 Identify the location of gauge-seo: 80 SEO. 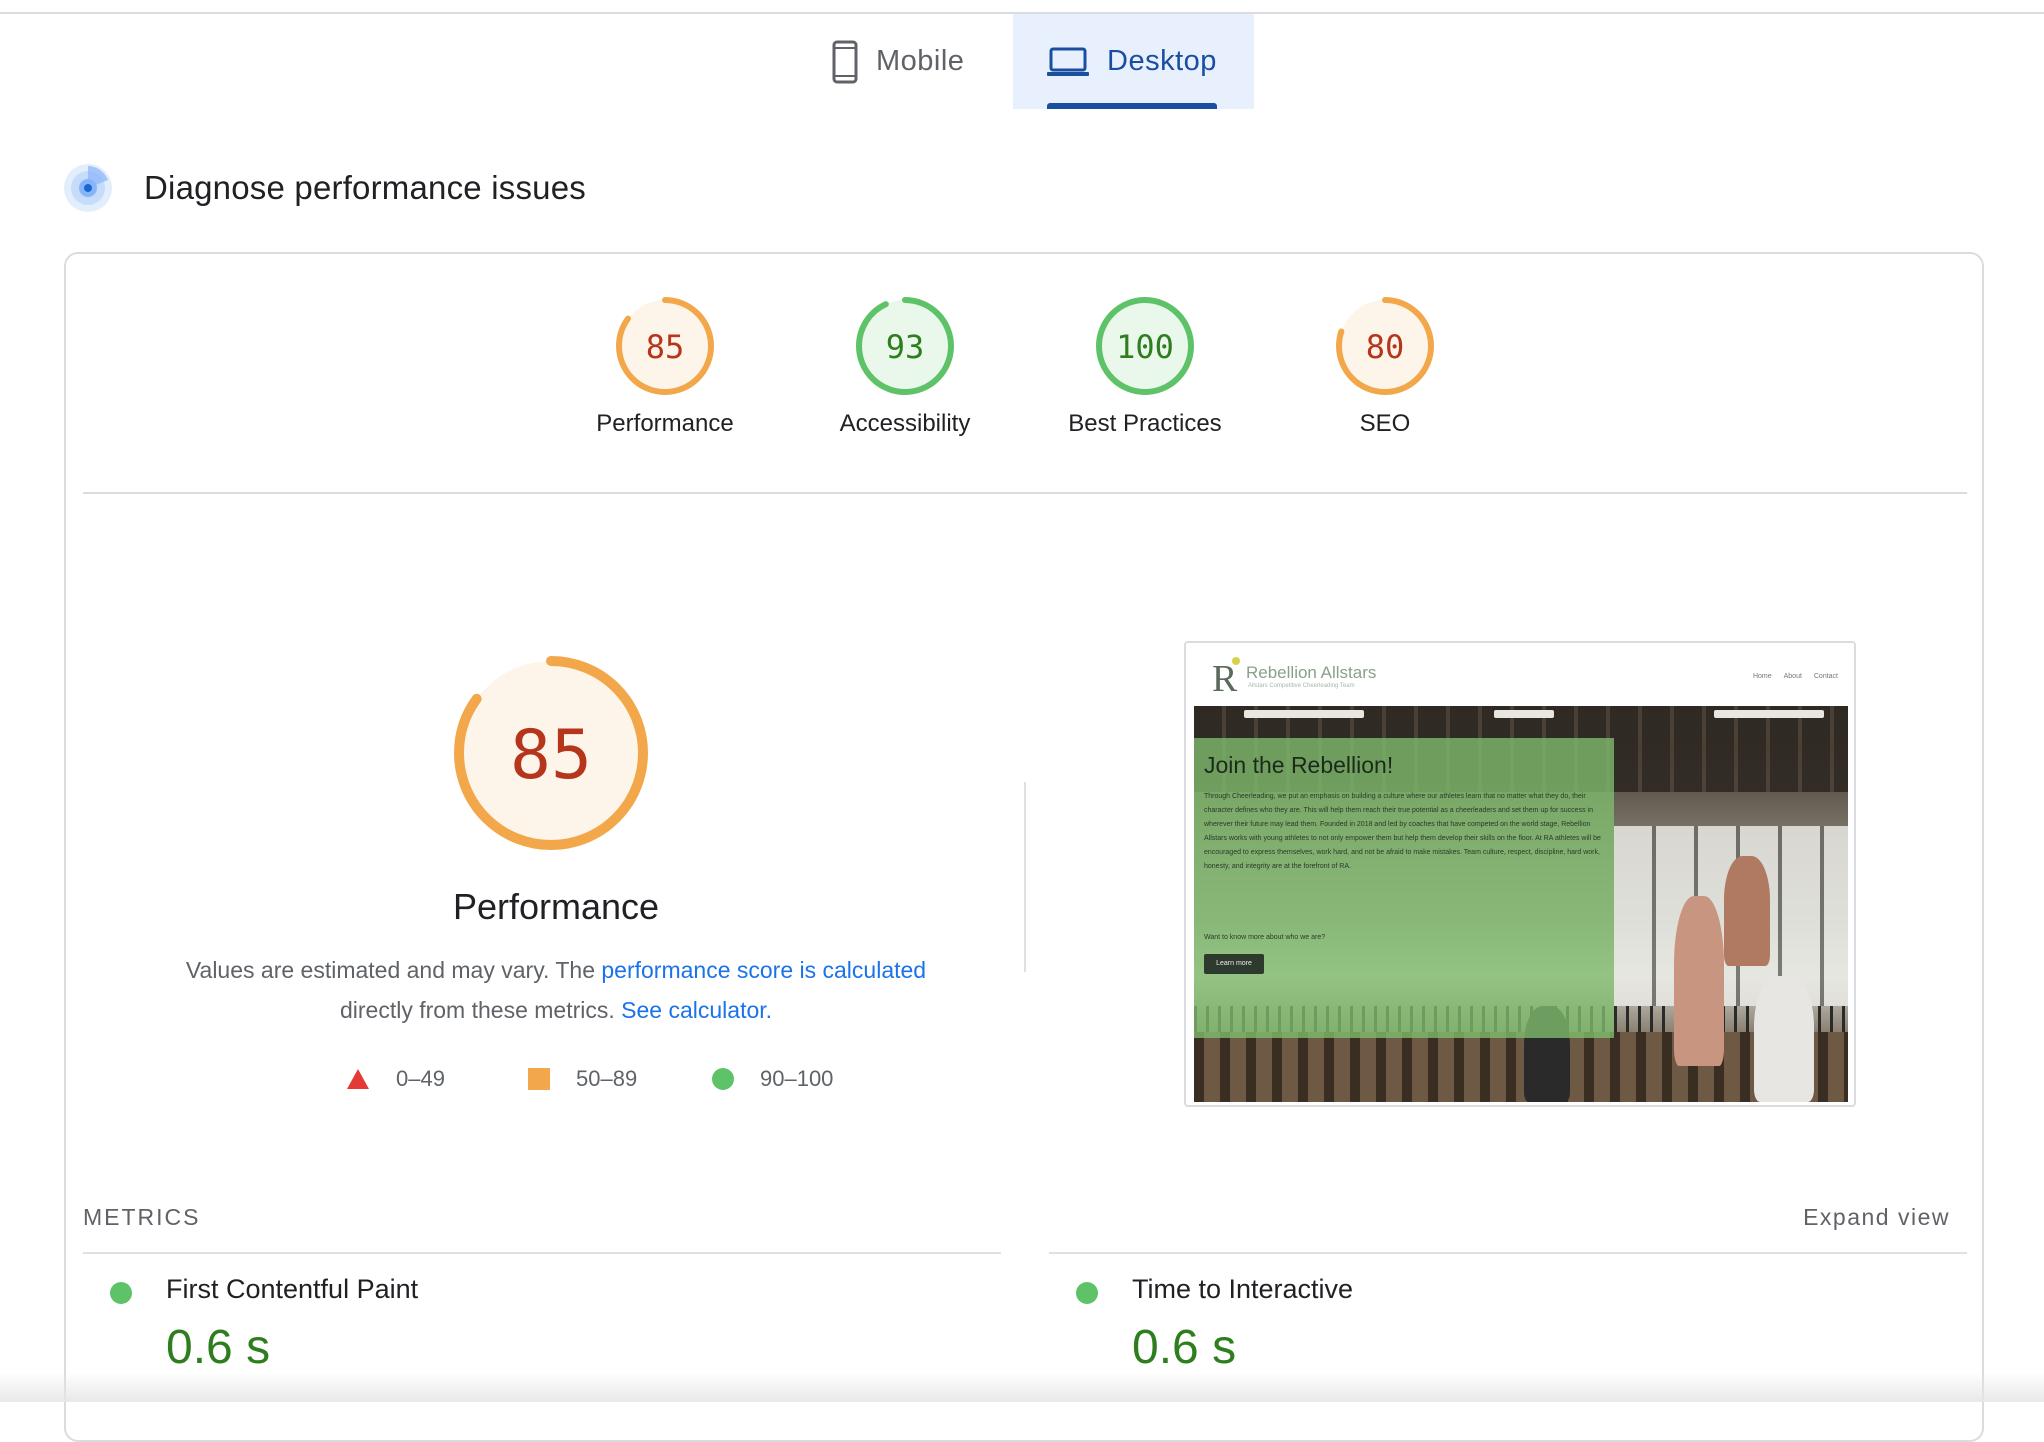
(1385, 366).